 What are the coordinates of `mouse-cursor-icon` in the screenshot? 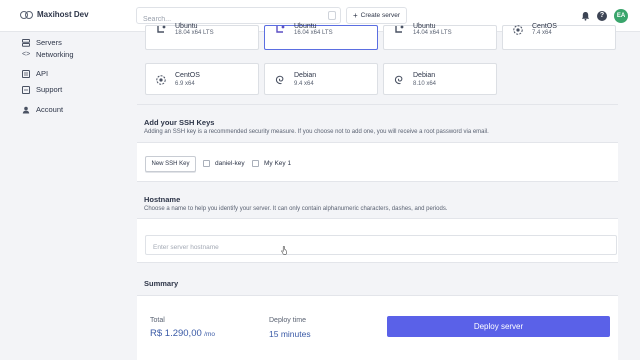 It's located at (284, 250).